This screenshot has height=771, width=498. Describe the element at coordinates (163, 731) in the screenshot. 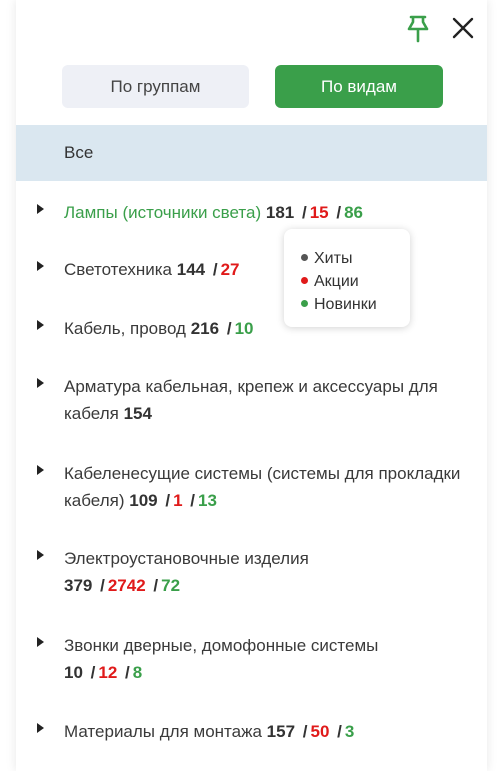

I see `category-name: Материалы для монтажа` at that location.